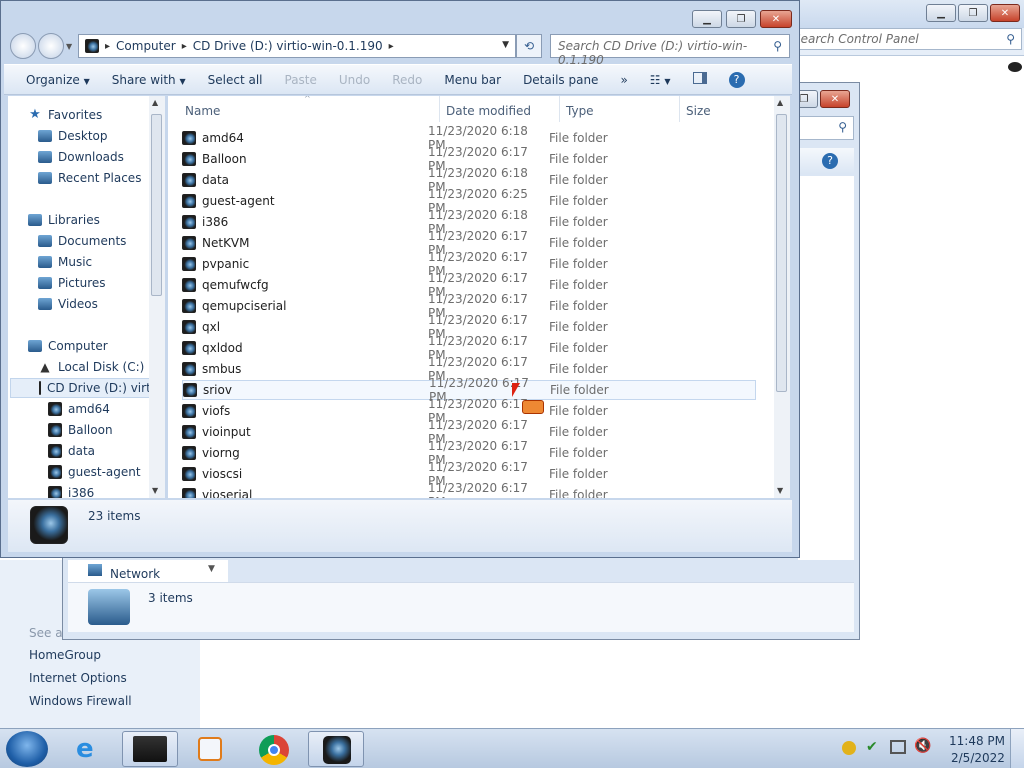 The image size is (1024, 768). I want to click on tree-downloads: Downloads, so click(81, 157).